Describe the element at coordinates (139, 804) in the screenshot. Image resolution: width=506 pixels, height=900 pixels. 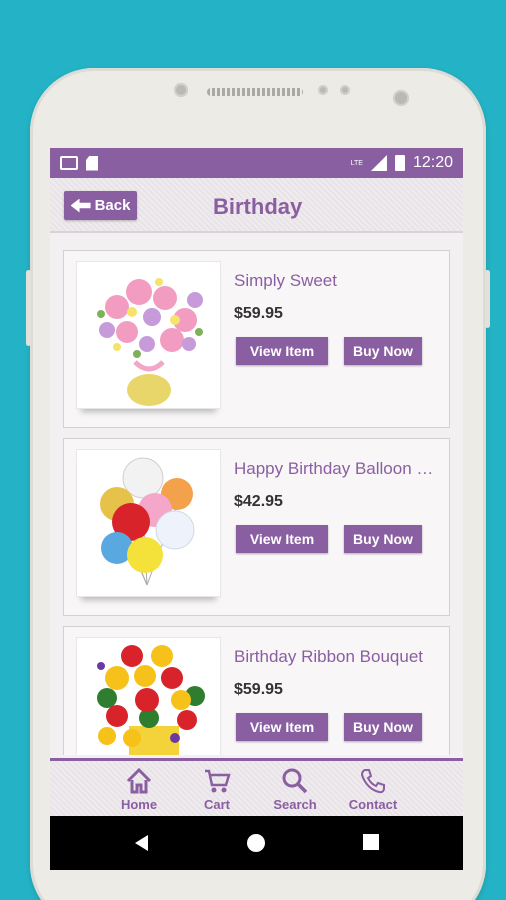
I see `nav-home-label: Home` at that location.